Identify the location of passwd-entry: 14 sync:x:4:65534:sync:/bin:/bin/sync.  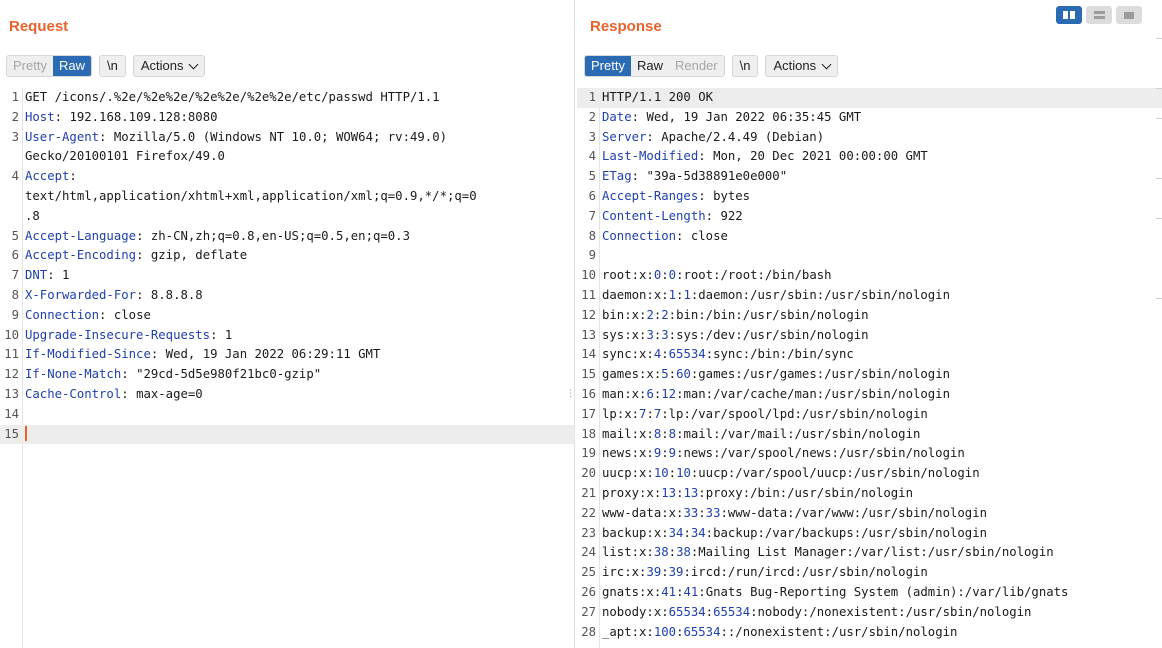
(869, 355).